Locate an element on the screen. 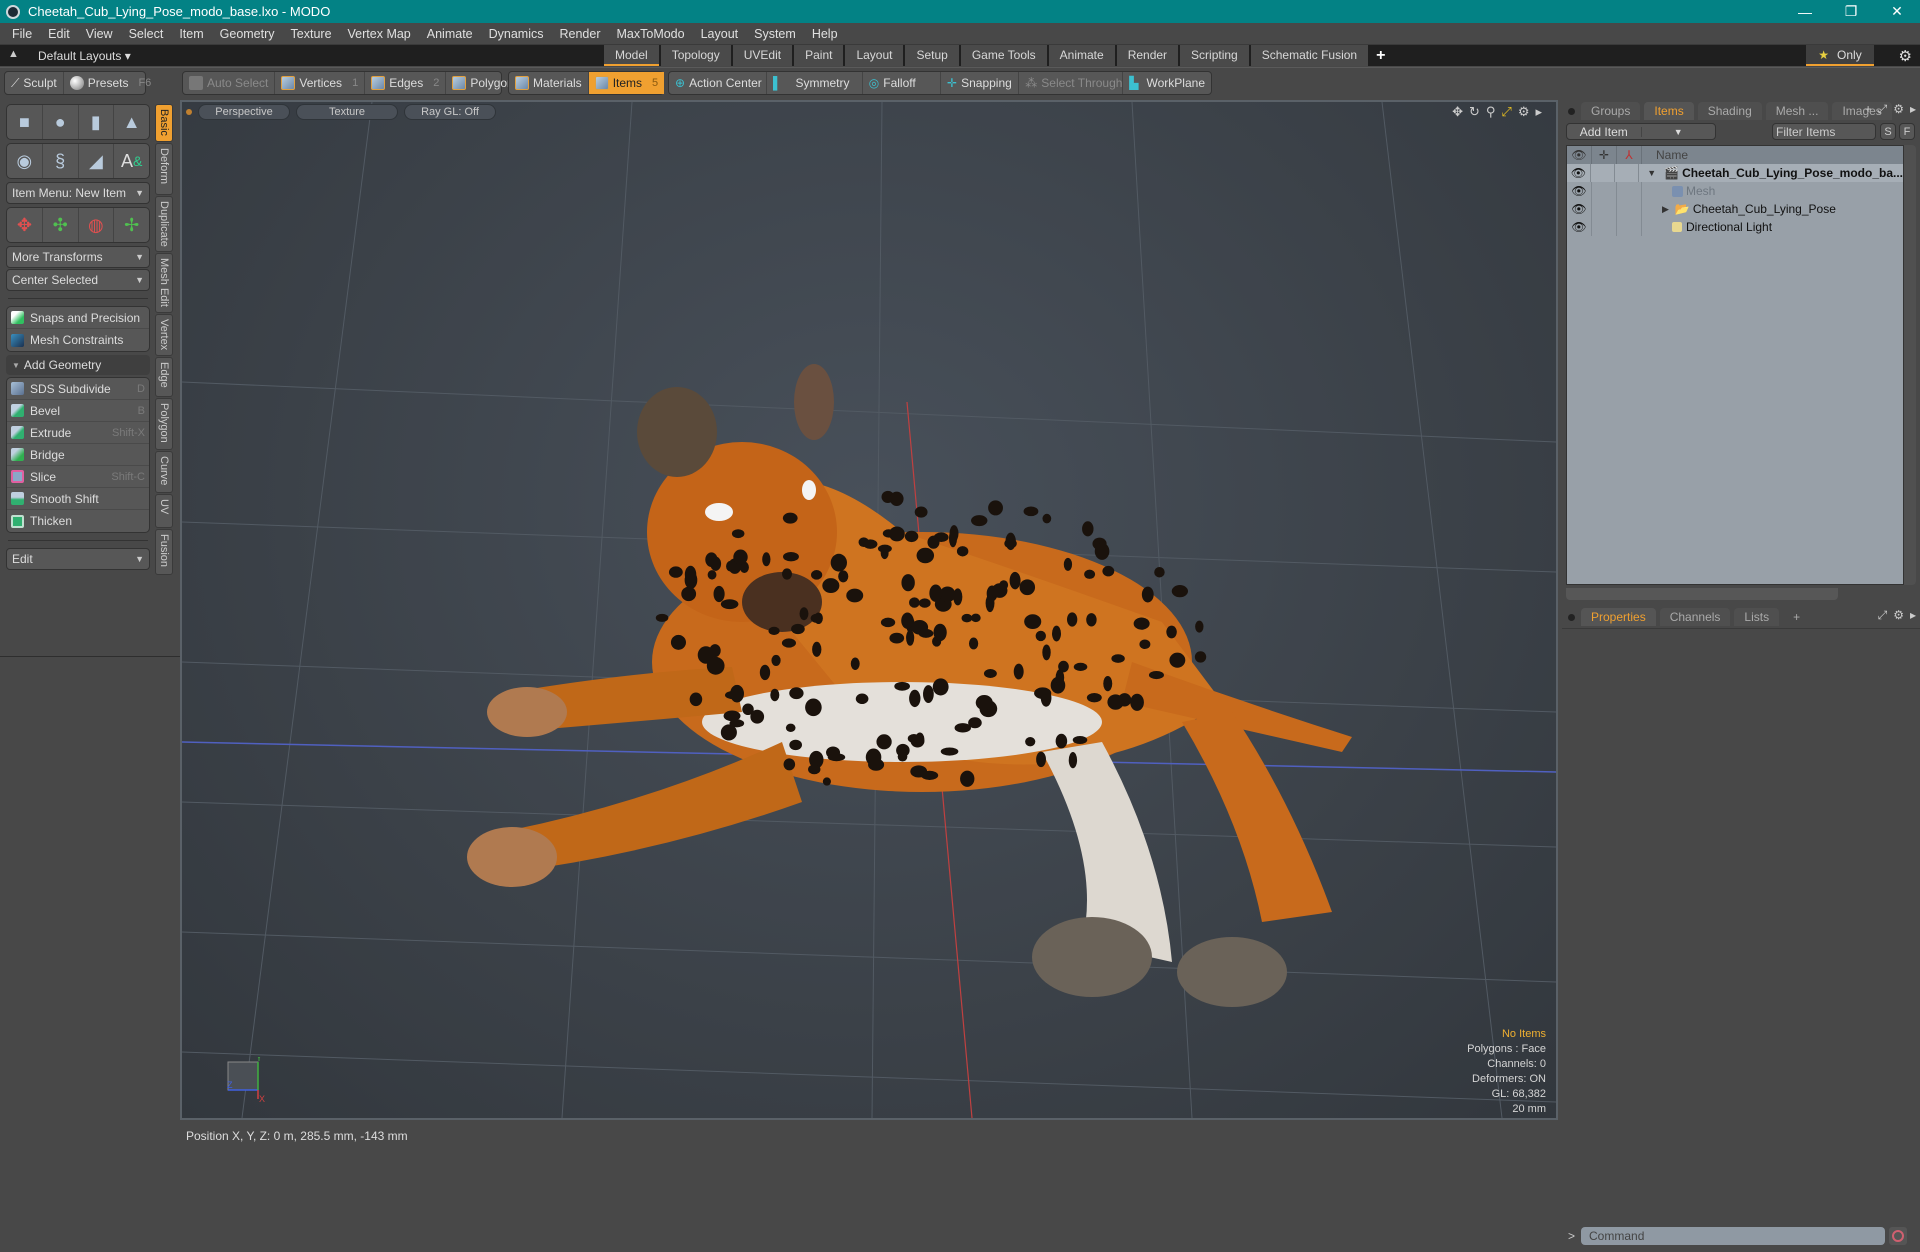 This screenshot has width=1920, height=1252. cube-primitive-icon: ■ is located at coordinates (25, 122).